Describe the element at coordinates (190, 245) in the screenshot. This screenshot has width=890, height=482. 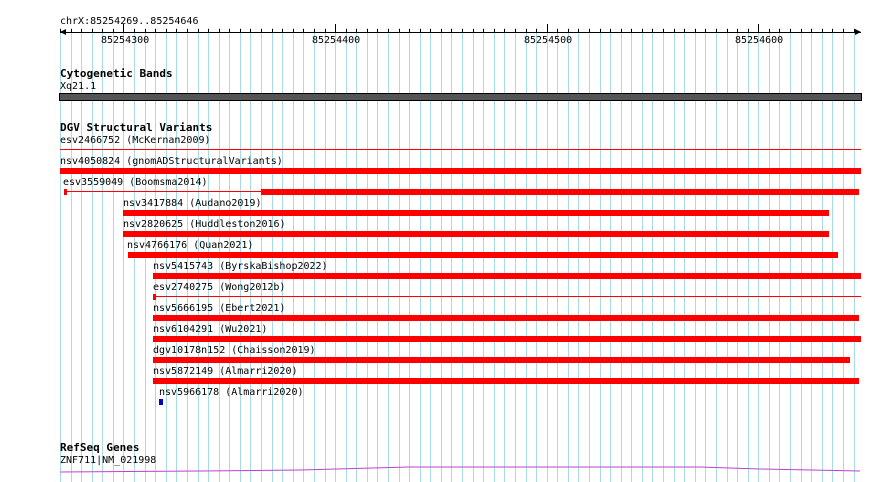
I see `variant-label: nsv4766176 (Quan2021)` at that location.